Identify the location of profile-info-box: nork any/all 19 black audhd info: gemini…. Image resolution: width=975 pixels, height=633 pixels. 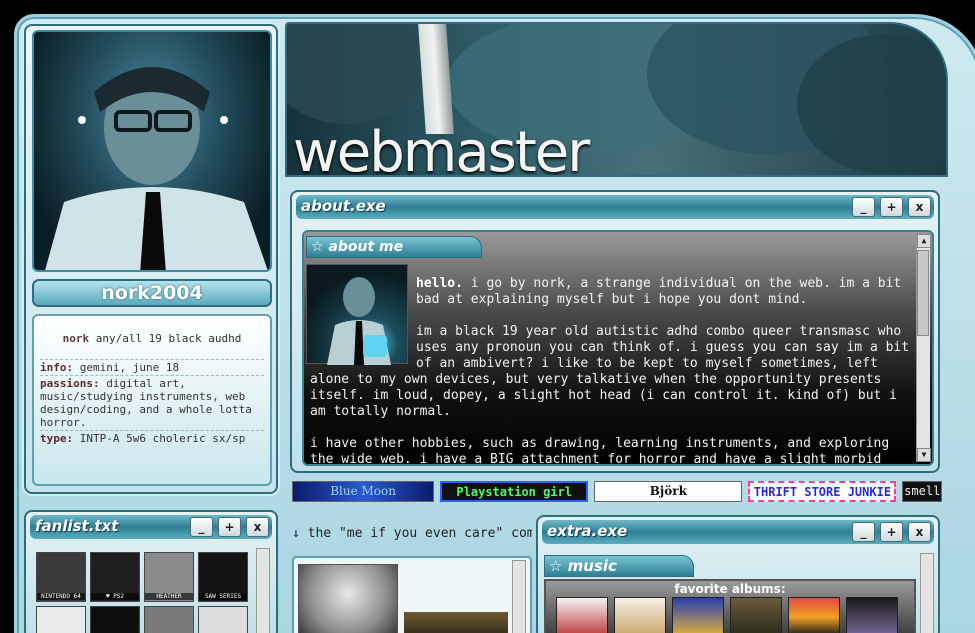
(152, 400).